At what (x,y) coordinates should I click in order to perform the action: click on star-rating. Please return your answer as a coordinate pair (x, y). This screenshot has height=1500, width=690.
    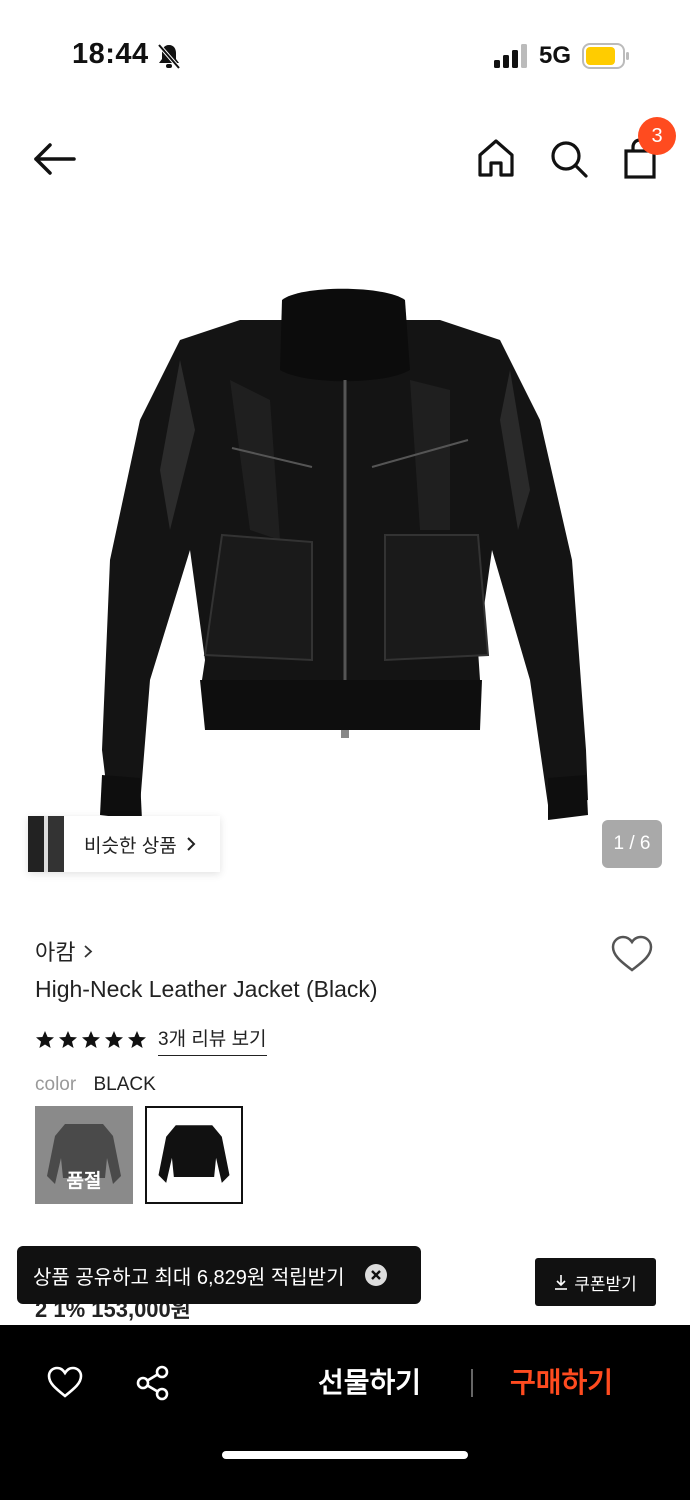
    Looking at the image, I should click on (92, 1040).